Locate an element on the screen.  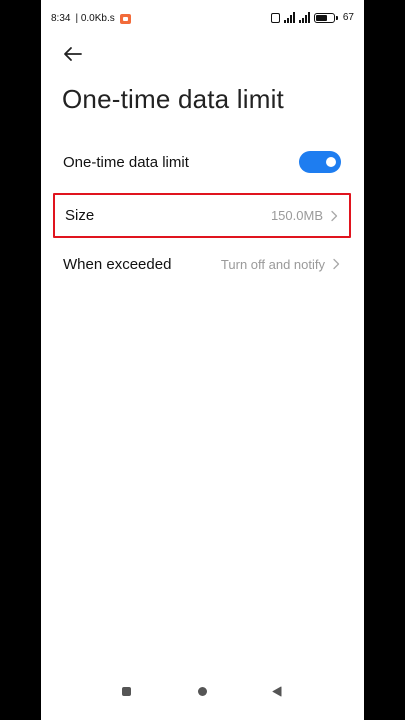
back-icon is located at coordinates (277, 691).